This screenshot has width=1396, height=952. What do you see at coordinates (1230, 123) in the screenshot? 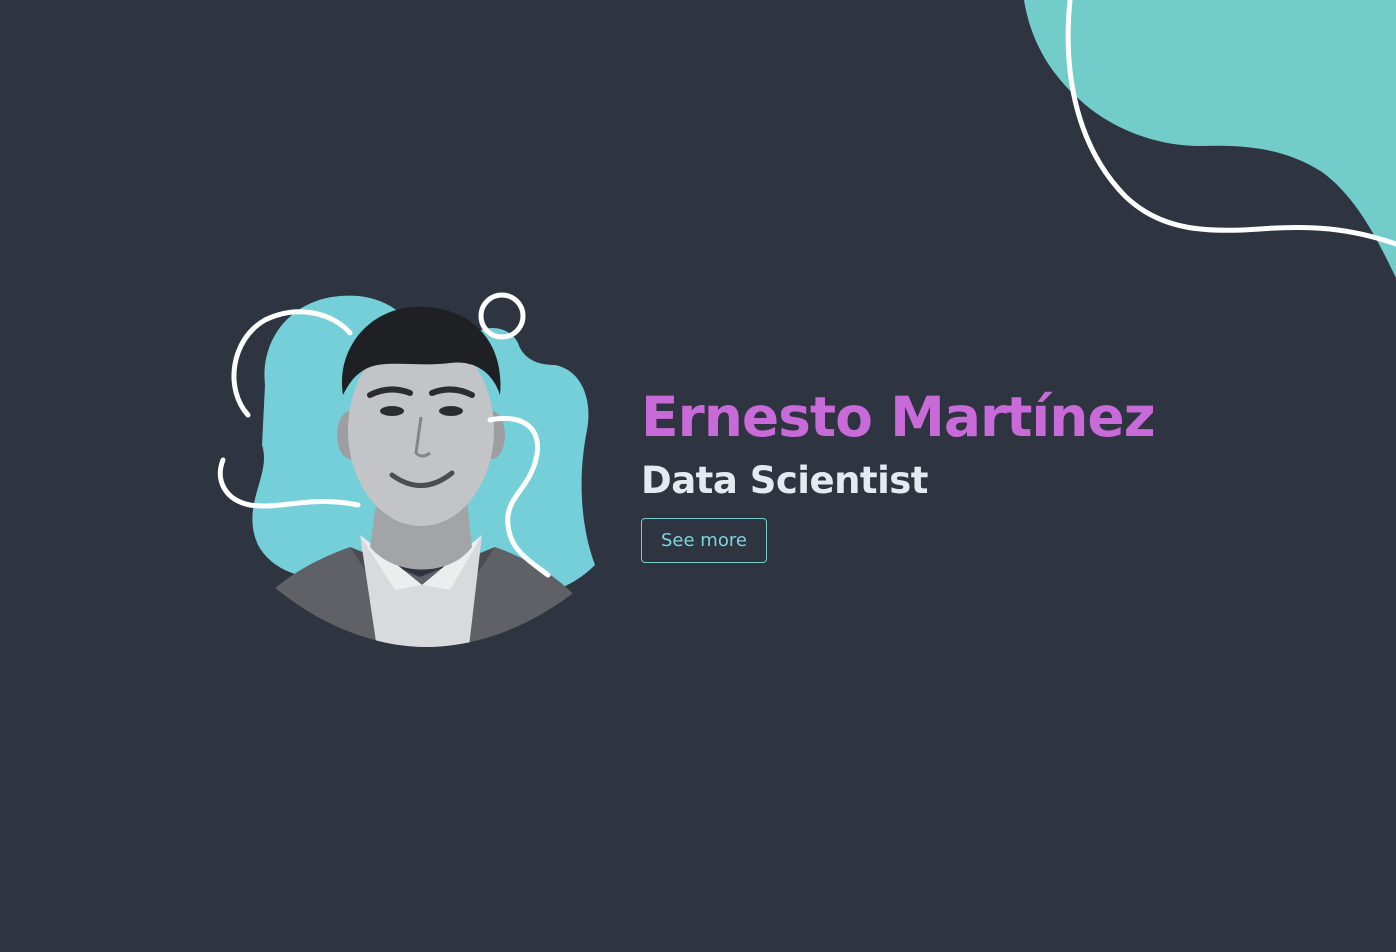
I see `corner-white-curve` at bounding box center [1230, 123].